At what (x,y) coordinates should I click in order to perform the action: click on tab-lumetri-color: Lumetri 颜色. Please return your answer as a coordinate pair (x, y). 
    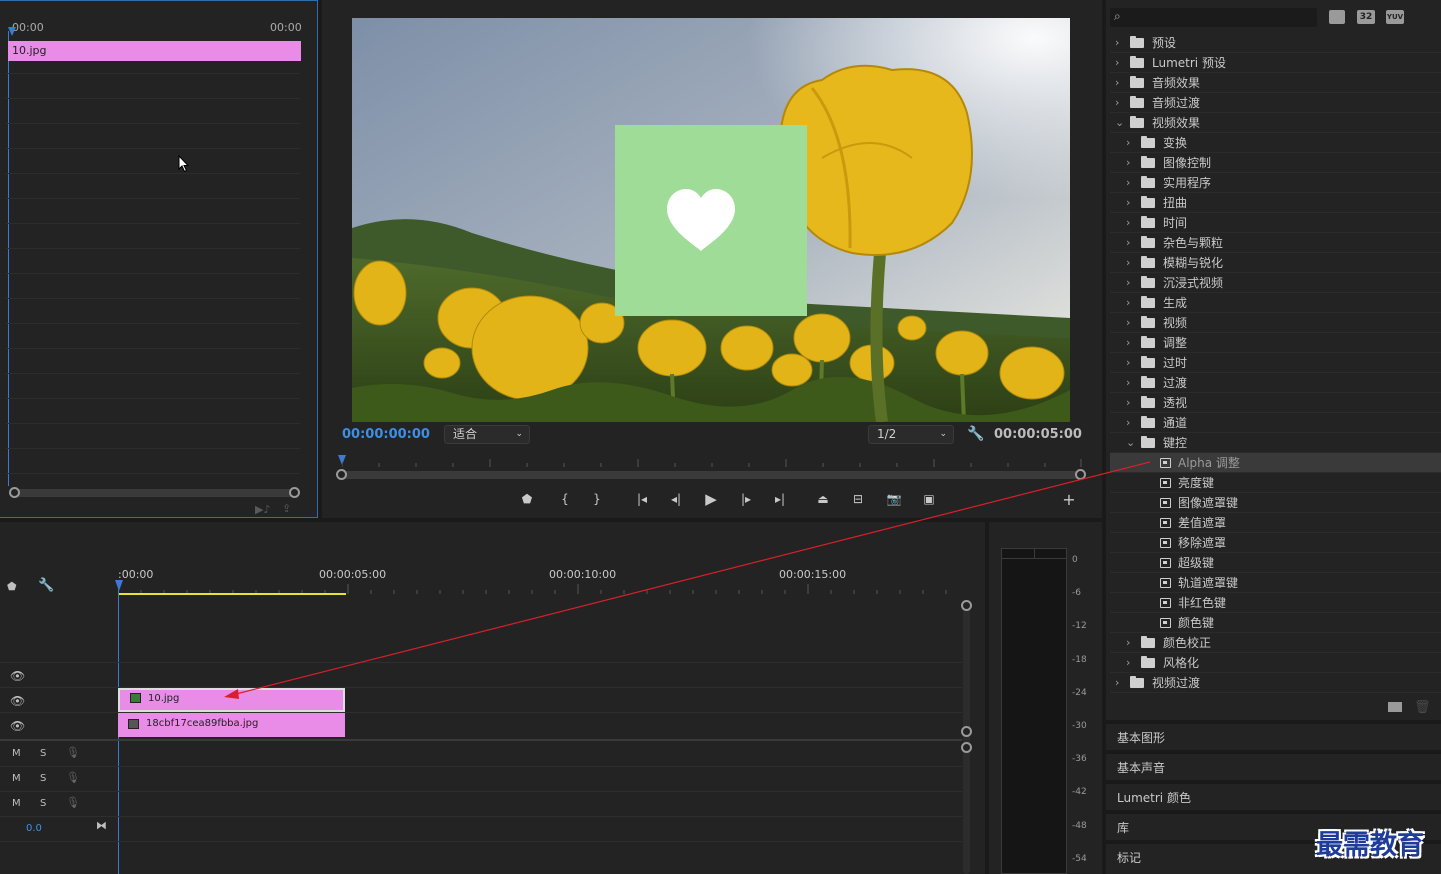
    Looking at the image, I should click on (1273, 796).